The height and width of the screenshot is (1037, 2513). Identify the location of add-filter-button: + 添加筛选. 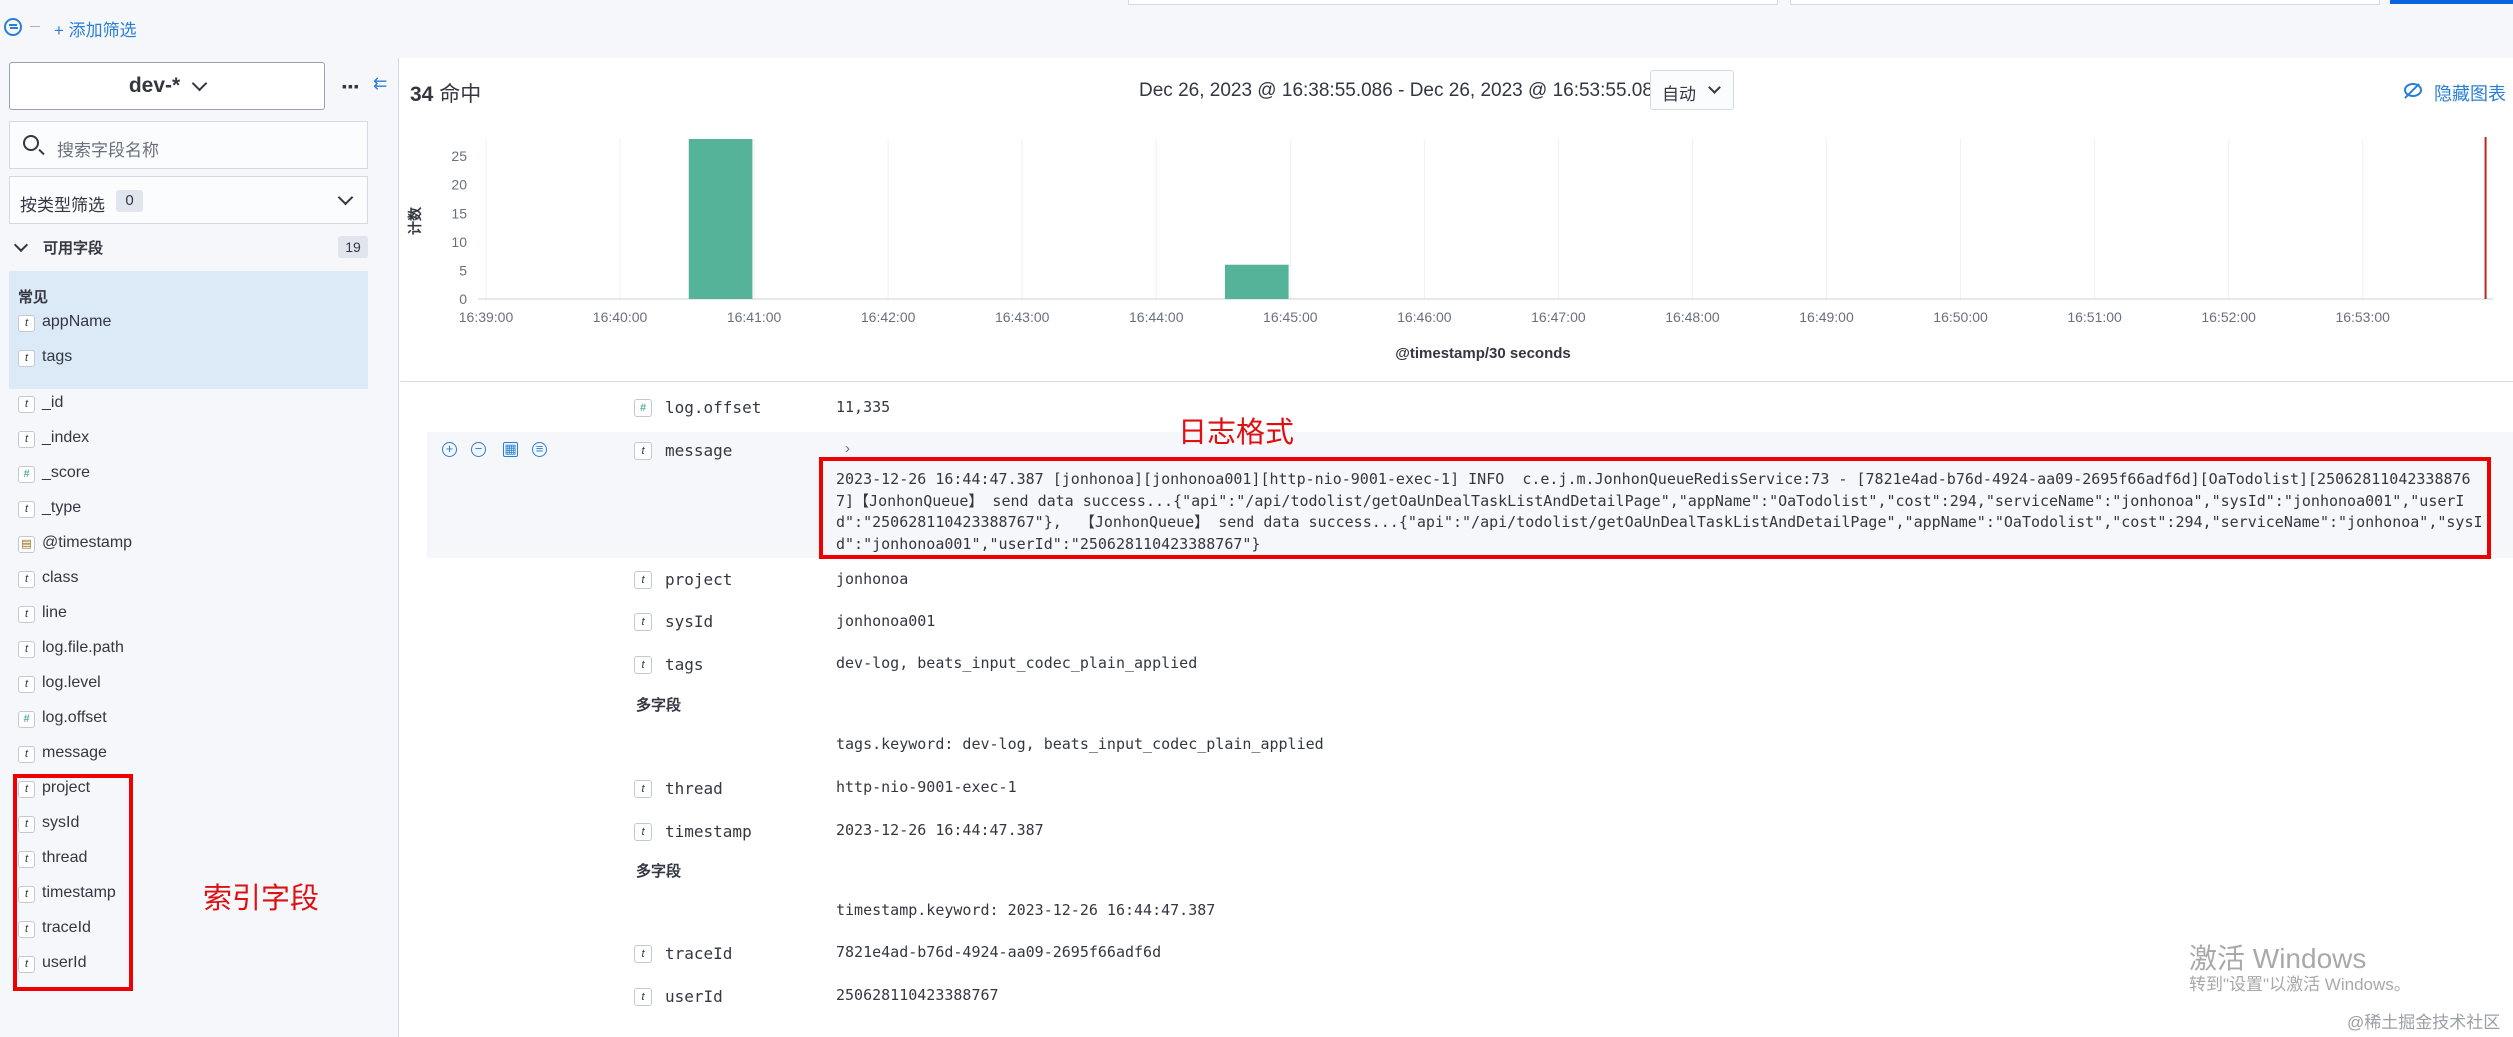
(95, 28).